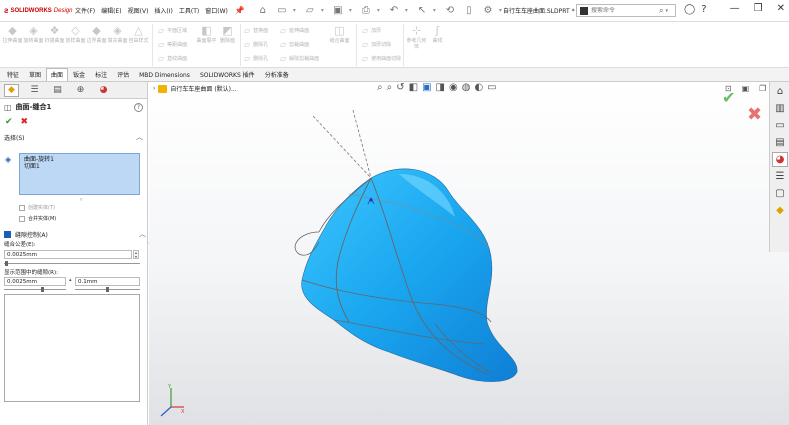  Describe the element at coordinates (138, 10) in the screenshot. I see `menu-view: 视图(V)` at that location.